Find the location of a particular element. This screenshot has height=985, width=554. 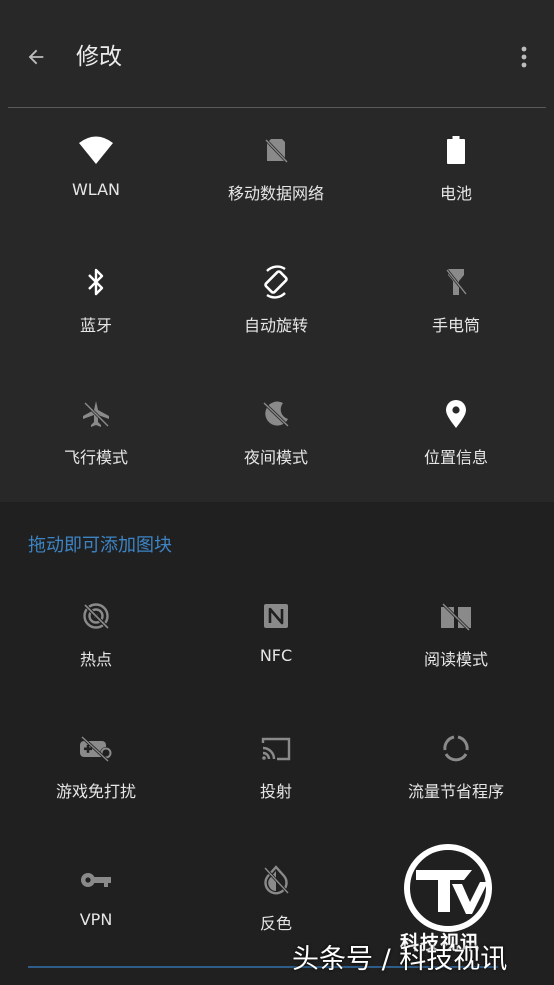

tile-cast: 投射 is located at coordinates (276, 780).